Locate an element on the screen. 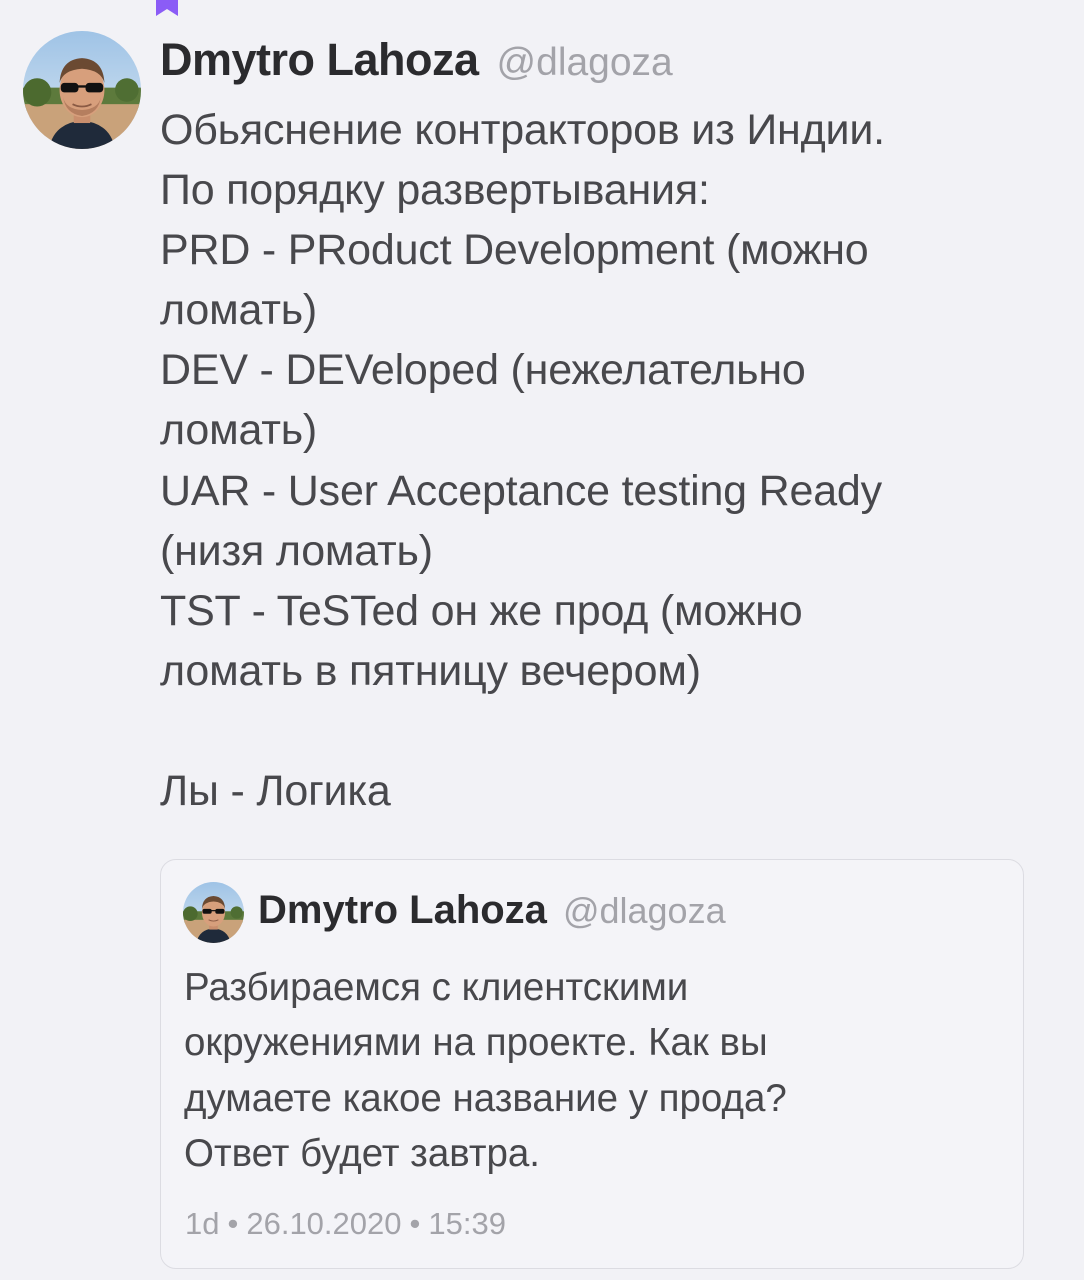 This screenshot has height=1280, width=1084. quoted-author-name: Dmytro Lahoza is located at coordinates (402, 910).